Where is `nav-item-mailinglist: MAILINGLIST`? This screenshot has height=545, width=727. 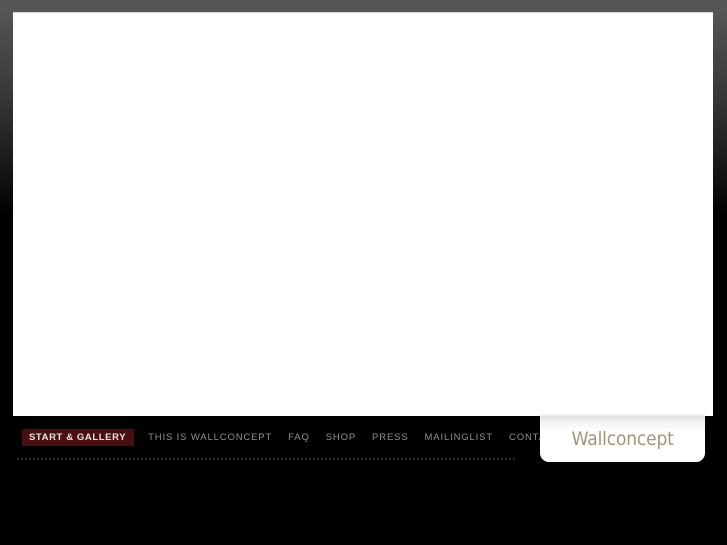
nav-item-mailinglist: MAILINGLIST is located at coordinates (459, 437).